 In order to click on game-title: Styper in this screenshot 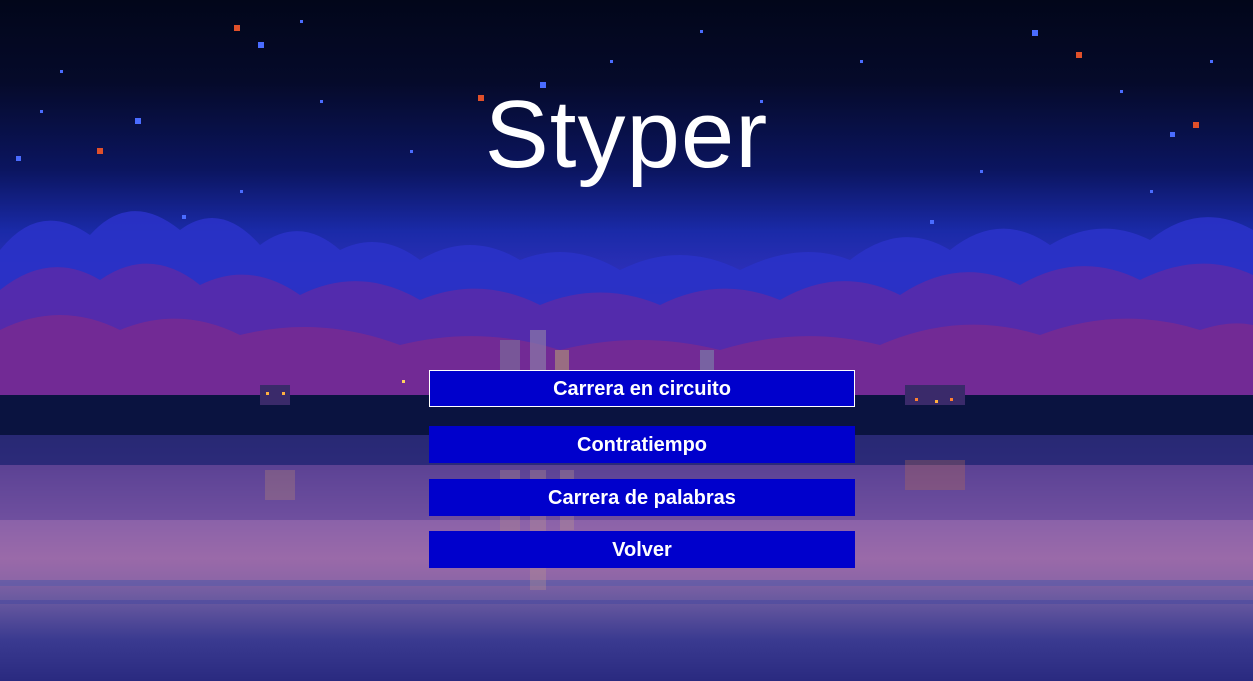, I will do `click(626, 134)`.